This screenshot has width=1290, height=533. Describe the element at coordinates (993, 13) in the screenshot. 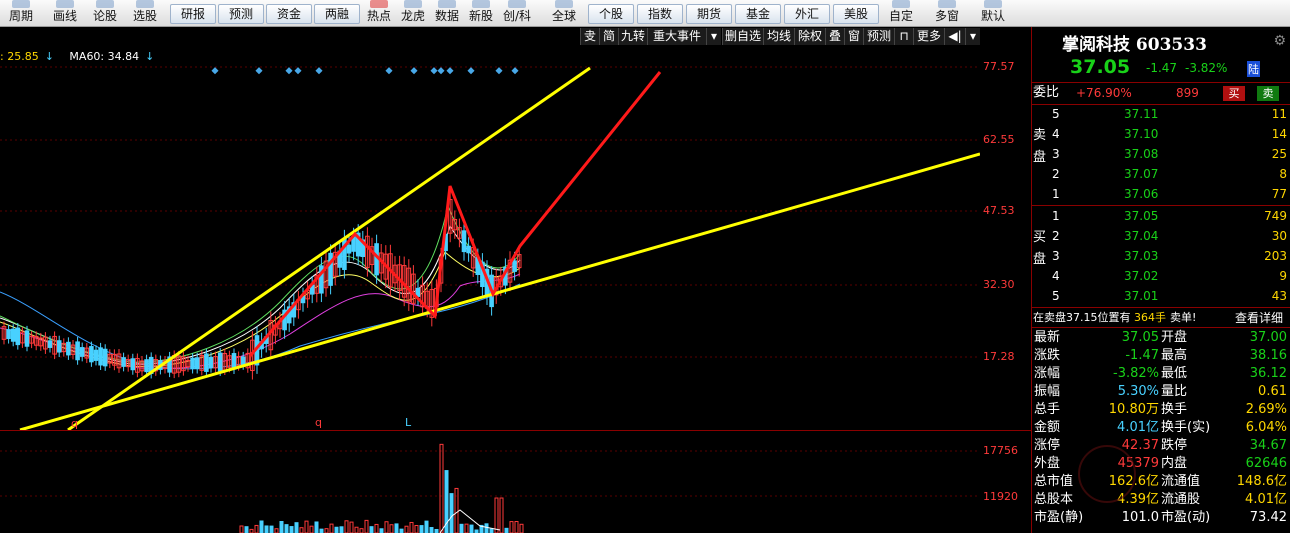

I see `toolbar-item-default: 默认` at that location.